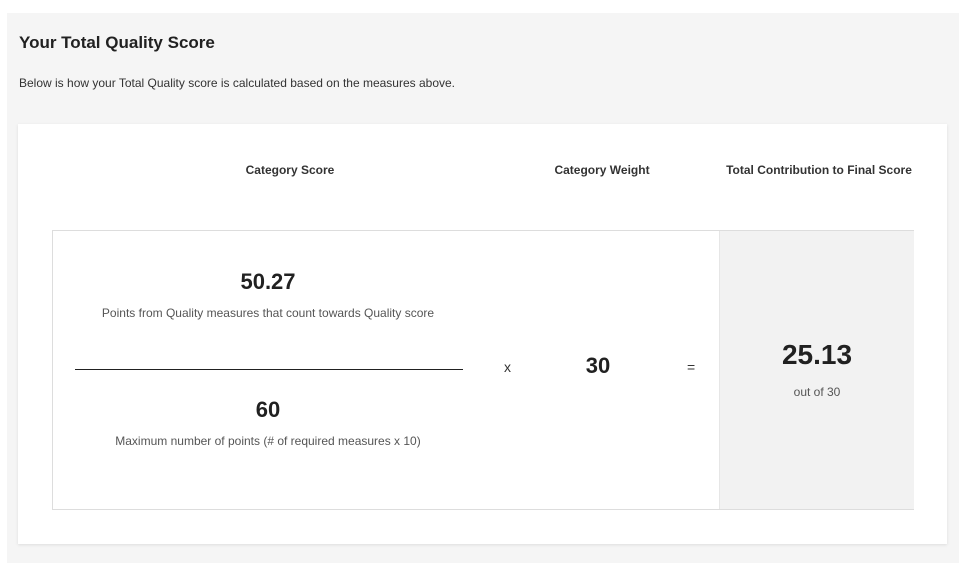 The height and width of the screenshot is (563, 959). What do you see at coordinates (269, 369) in the screenshot?
I see `fraction-line` at bounding box center [269, 369].